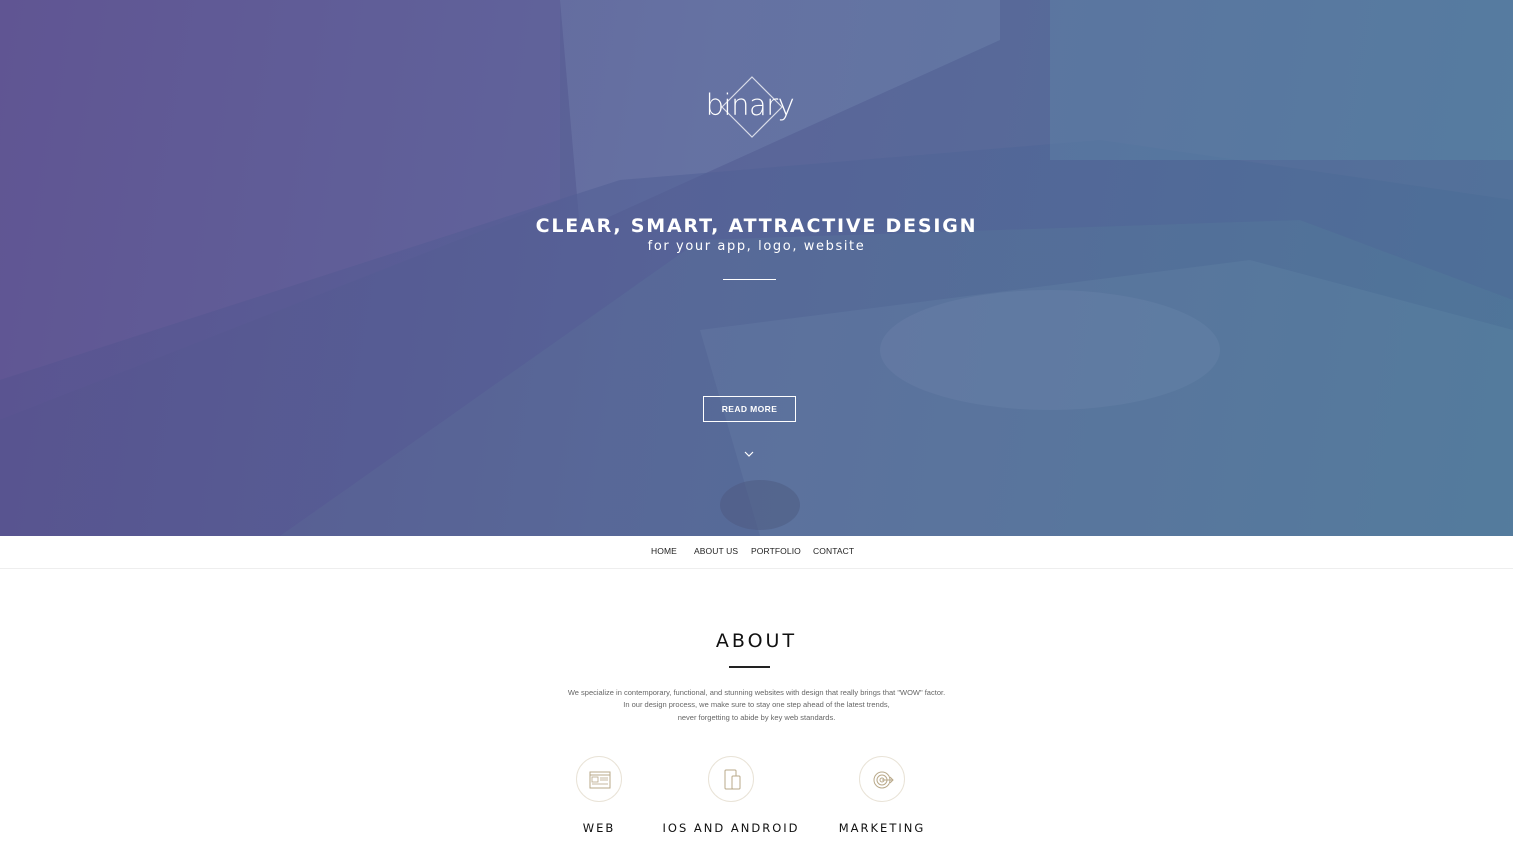  What do you see at coordinates (756, 226) in the screenshot?
I see `hero-headline: CLEAR, SMART, ATTRACTIVE DESIGN` at bounding box center [756, 226].